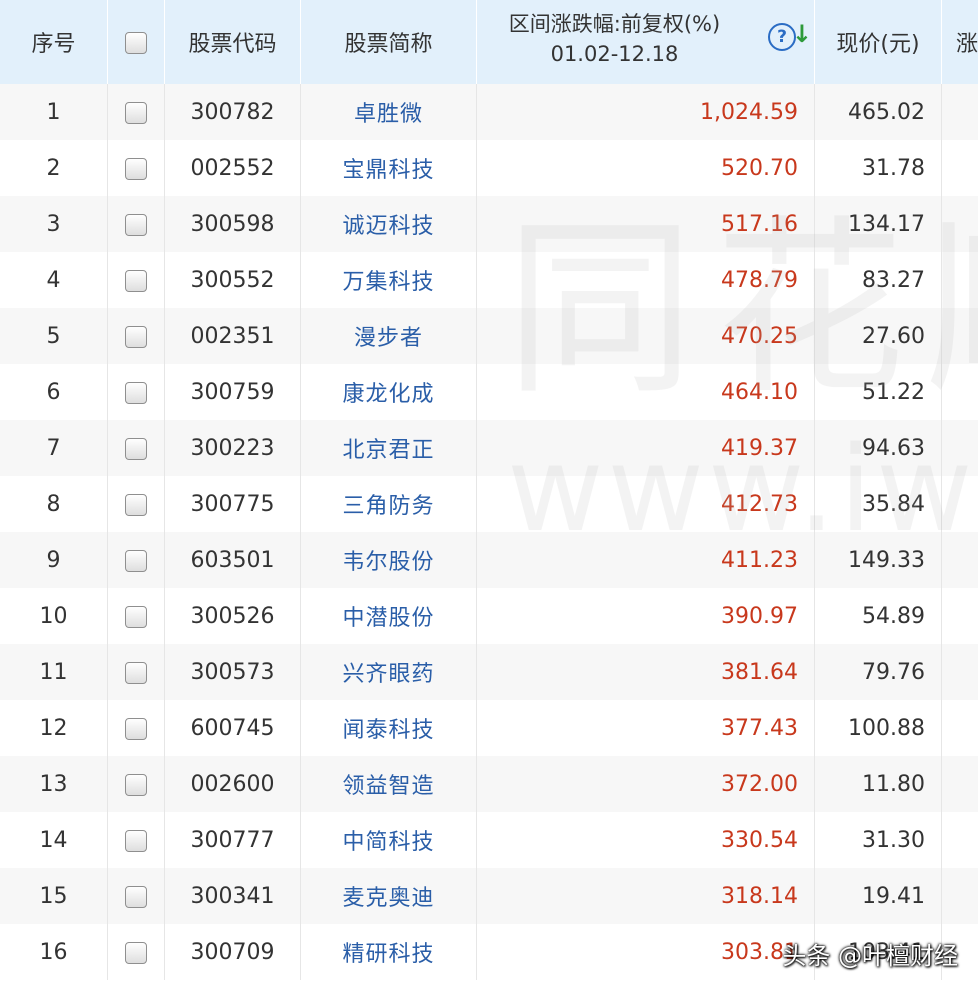 This screenshot has width=978, height=993. Describe the element at coordinates (489, 448) in the screenshot. I see `table-row: 7 300223 北京君正 419.37 94.63` at that location.